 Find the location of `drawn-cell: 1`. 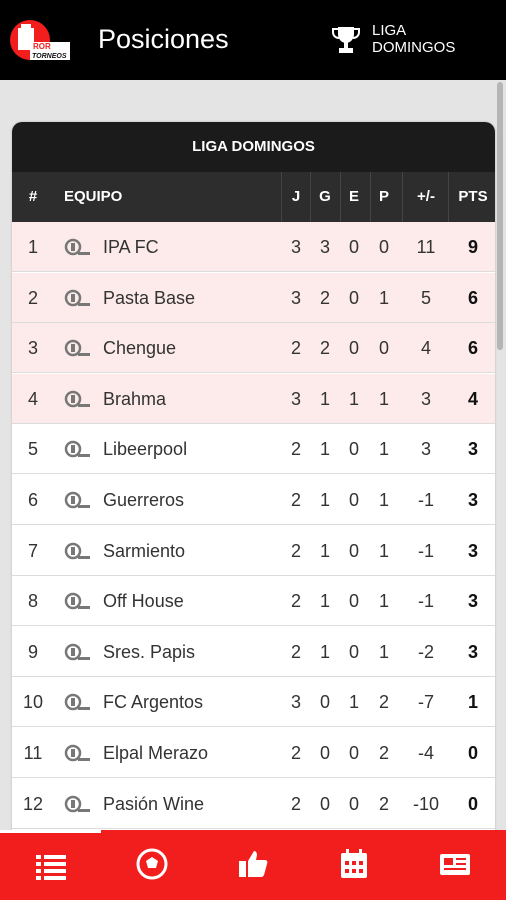

drawn-cell: 1 is located at coordinates (353, 702).